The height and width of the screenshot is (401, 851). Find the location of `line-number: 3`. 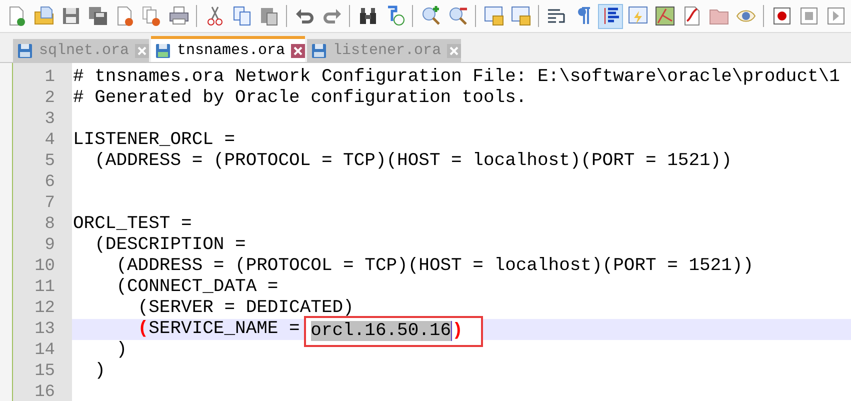

line-number: 3 is located at coordinates (50, 119).